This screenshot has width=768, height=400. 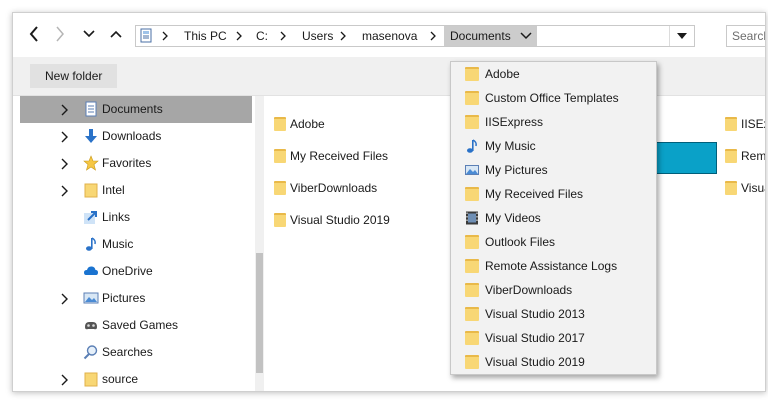 I want to click on breadcrumb-documents: Documents, so click(x=480, y=36).